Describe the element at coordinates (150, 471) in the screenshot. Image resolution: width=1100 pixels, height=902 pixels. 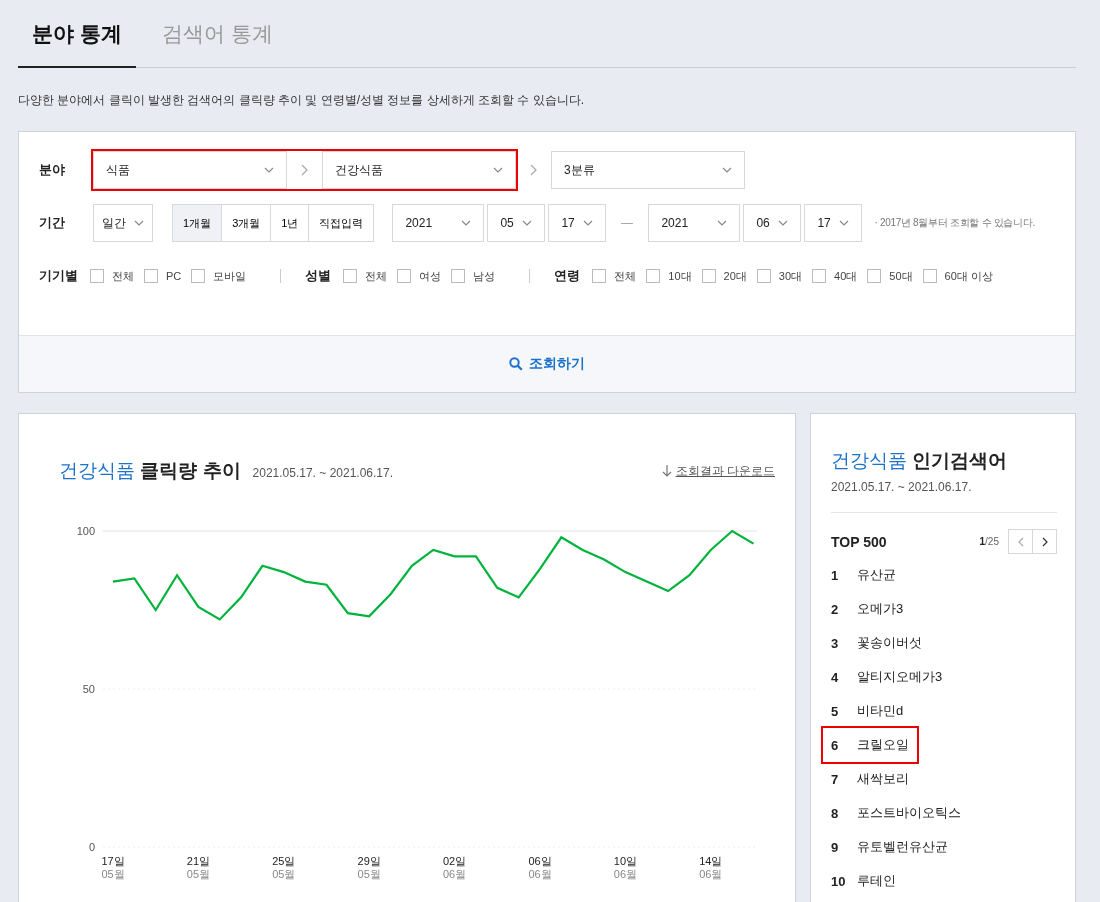
I see `chart-title: 건강식품 클릭량 추이` at that location.